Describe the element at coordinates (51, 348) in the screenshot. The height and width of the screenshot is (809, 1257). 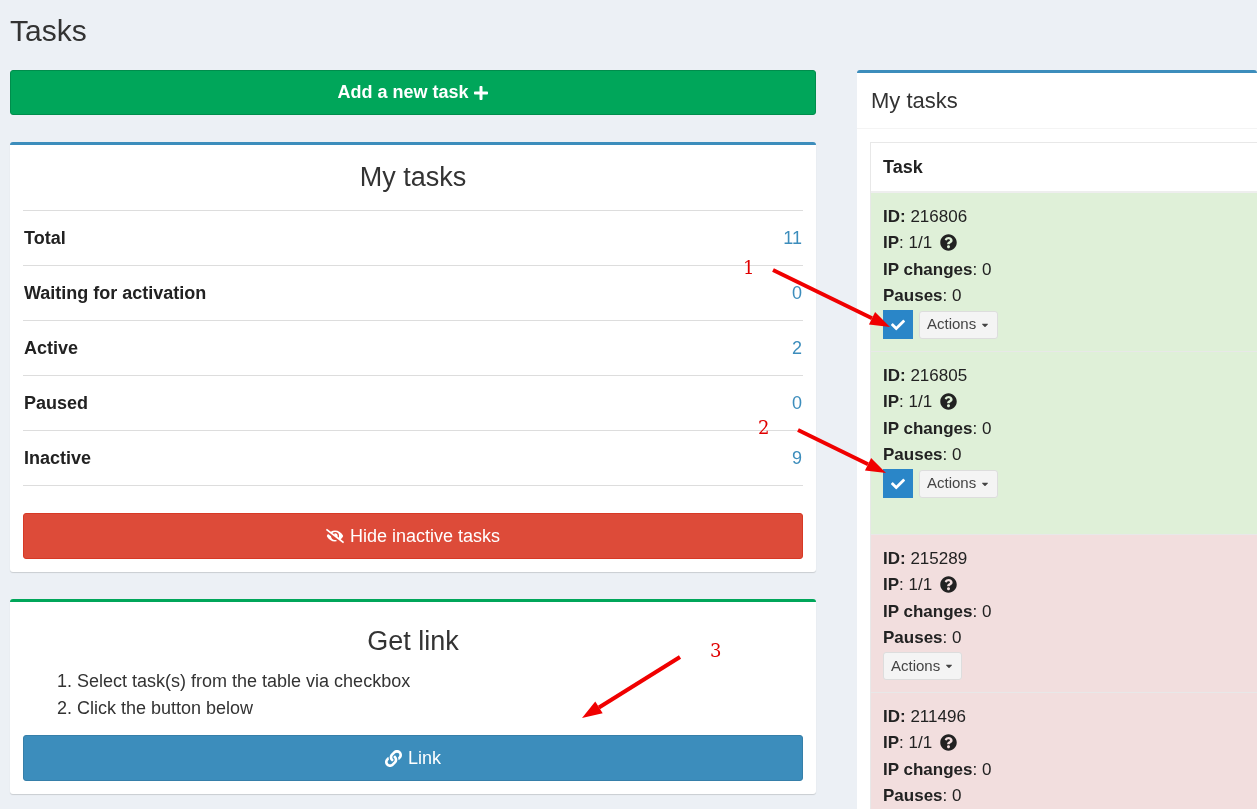
I see `stat-label: Active` at that location.